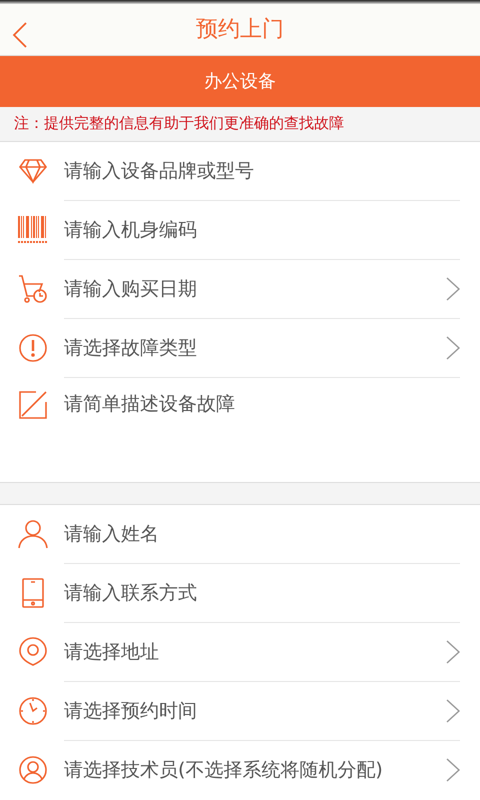 The width and height of the screenshot is (480, 800). I want to click on picker-row: 请选择预约时间, so click(262, 711).